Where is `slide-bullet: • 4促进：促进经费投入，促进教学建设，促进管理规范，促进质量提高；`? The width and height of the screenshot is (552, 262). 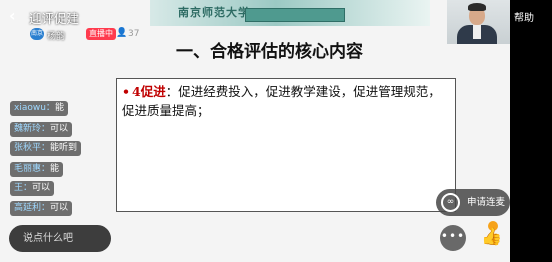
slide-bullet: • 4促进：促进经费投入，促进教学建设，促进管理规范，促进质量提高； is located at coordinates (286, 101).